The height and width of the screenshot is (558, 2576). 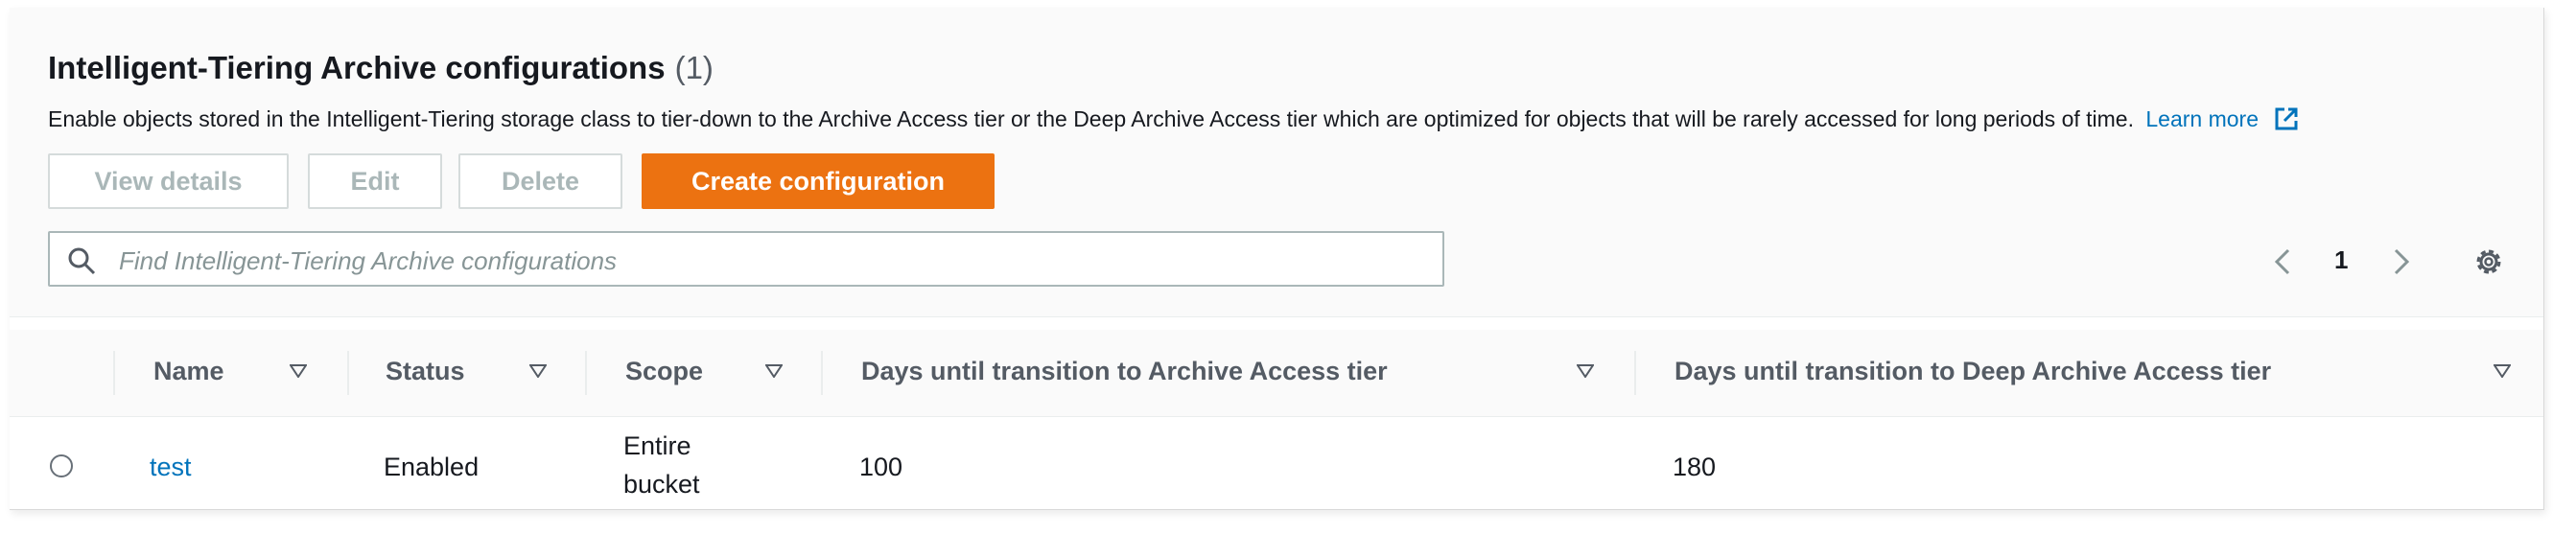 What do you see at coordinates (881, 467) in the screenshot?
I see `config-archive-days: 100` at bounding box center [881, 467].